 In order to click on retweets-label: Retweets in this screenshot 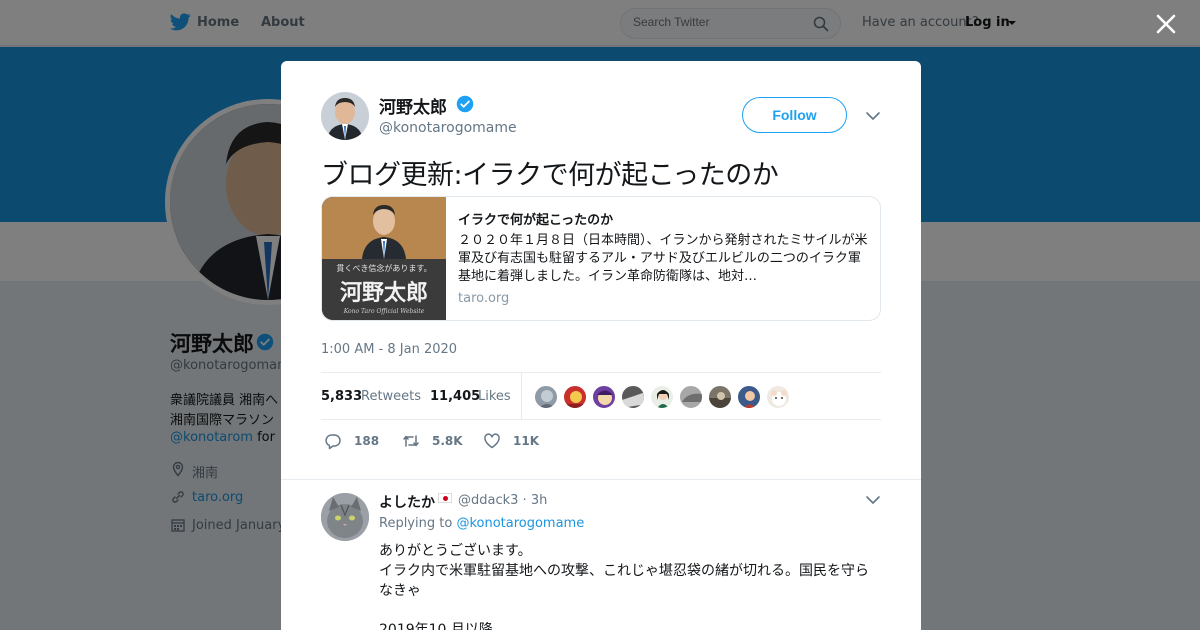, I will do `click(391, 396)`.